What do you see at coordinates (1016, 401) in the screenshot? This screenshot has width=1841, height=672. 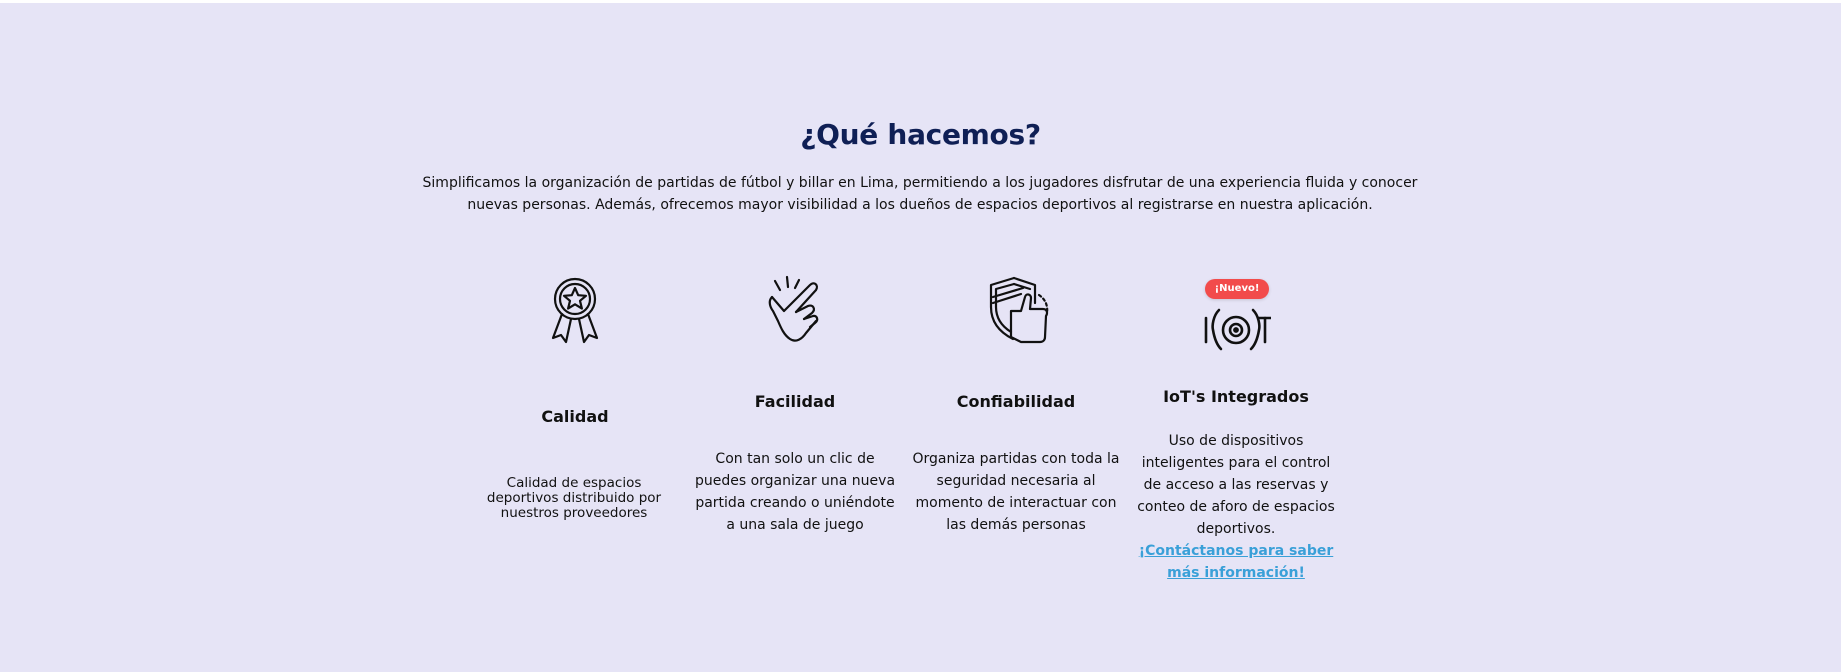 I see `feature-title-confiabilidad: Confiabilidad` at bounding box center [1016, 401].